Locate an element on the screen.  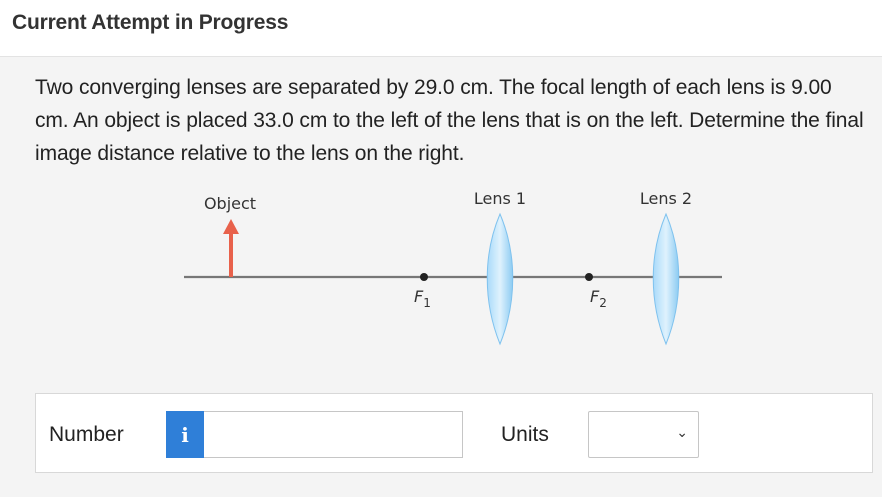
object-label: Object is located at coordinates (230, 203).